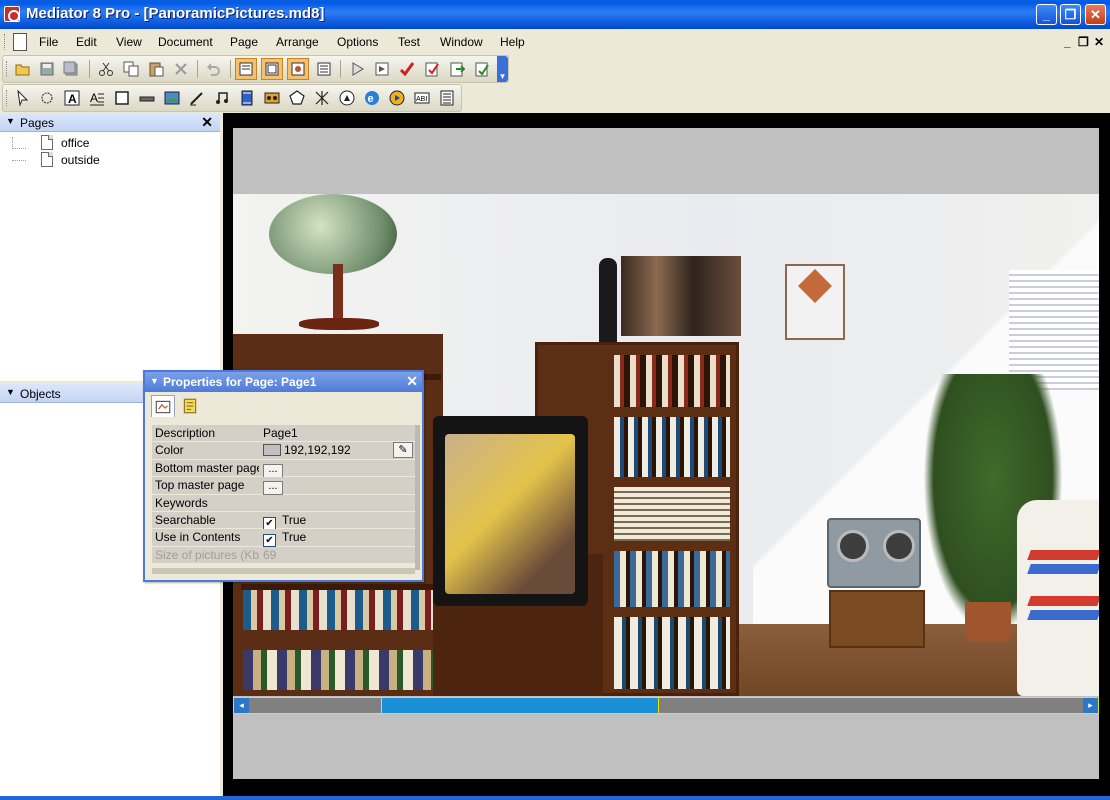  I want to click on pointer-icon, so click(23, 98).